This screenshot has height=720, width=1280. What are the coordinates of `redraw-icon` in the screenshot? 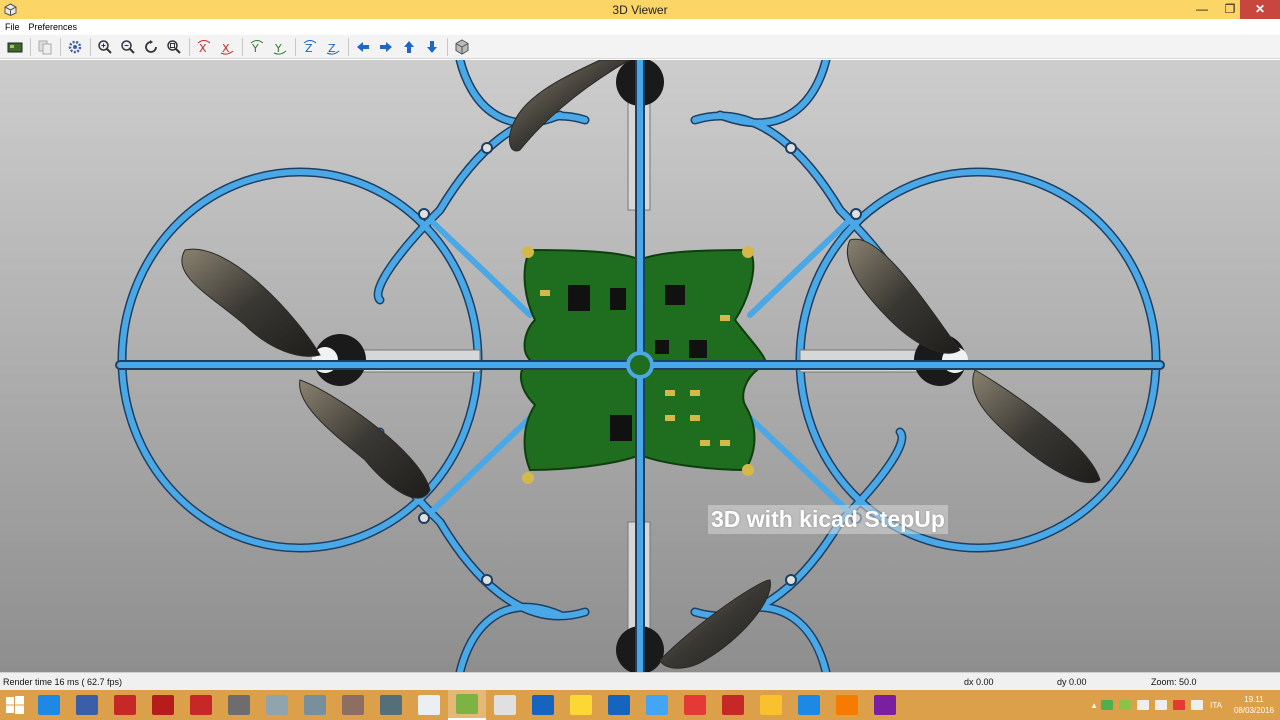 It's located at (151, 46).